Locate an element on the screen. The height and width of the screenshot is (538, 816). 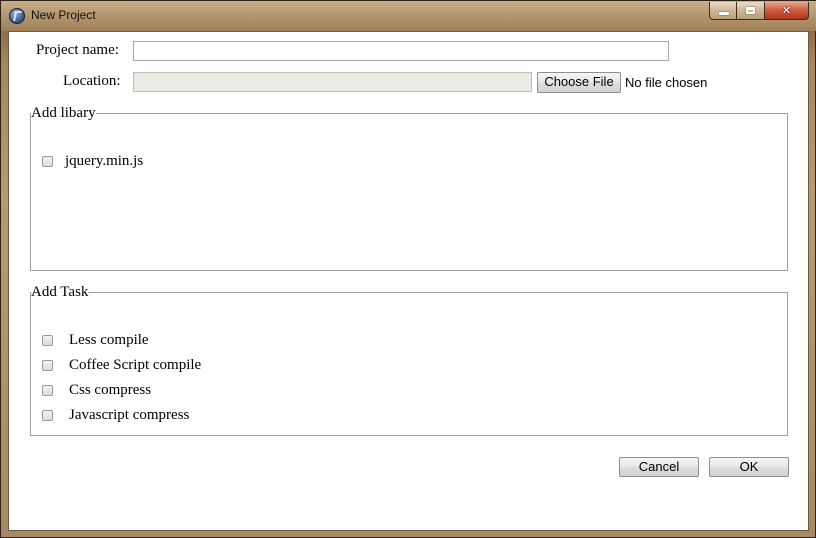
no-file-chosen-text: No file chosen is located at coordinates (666, 82).